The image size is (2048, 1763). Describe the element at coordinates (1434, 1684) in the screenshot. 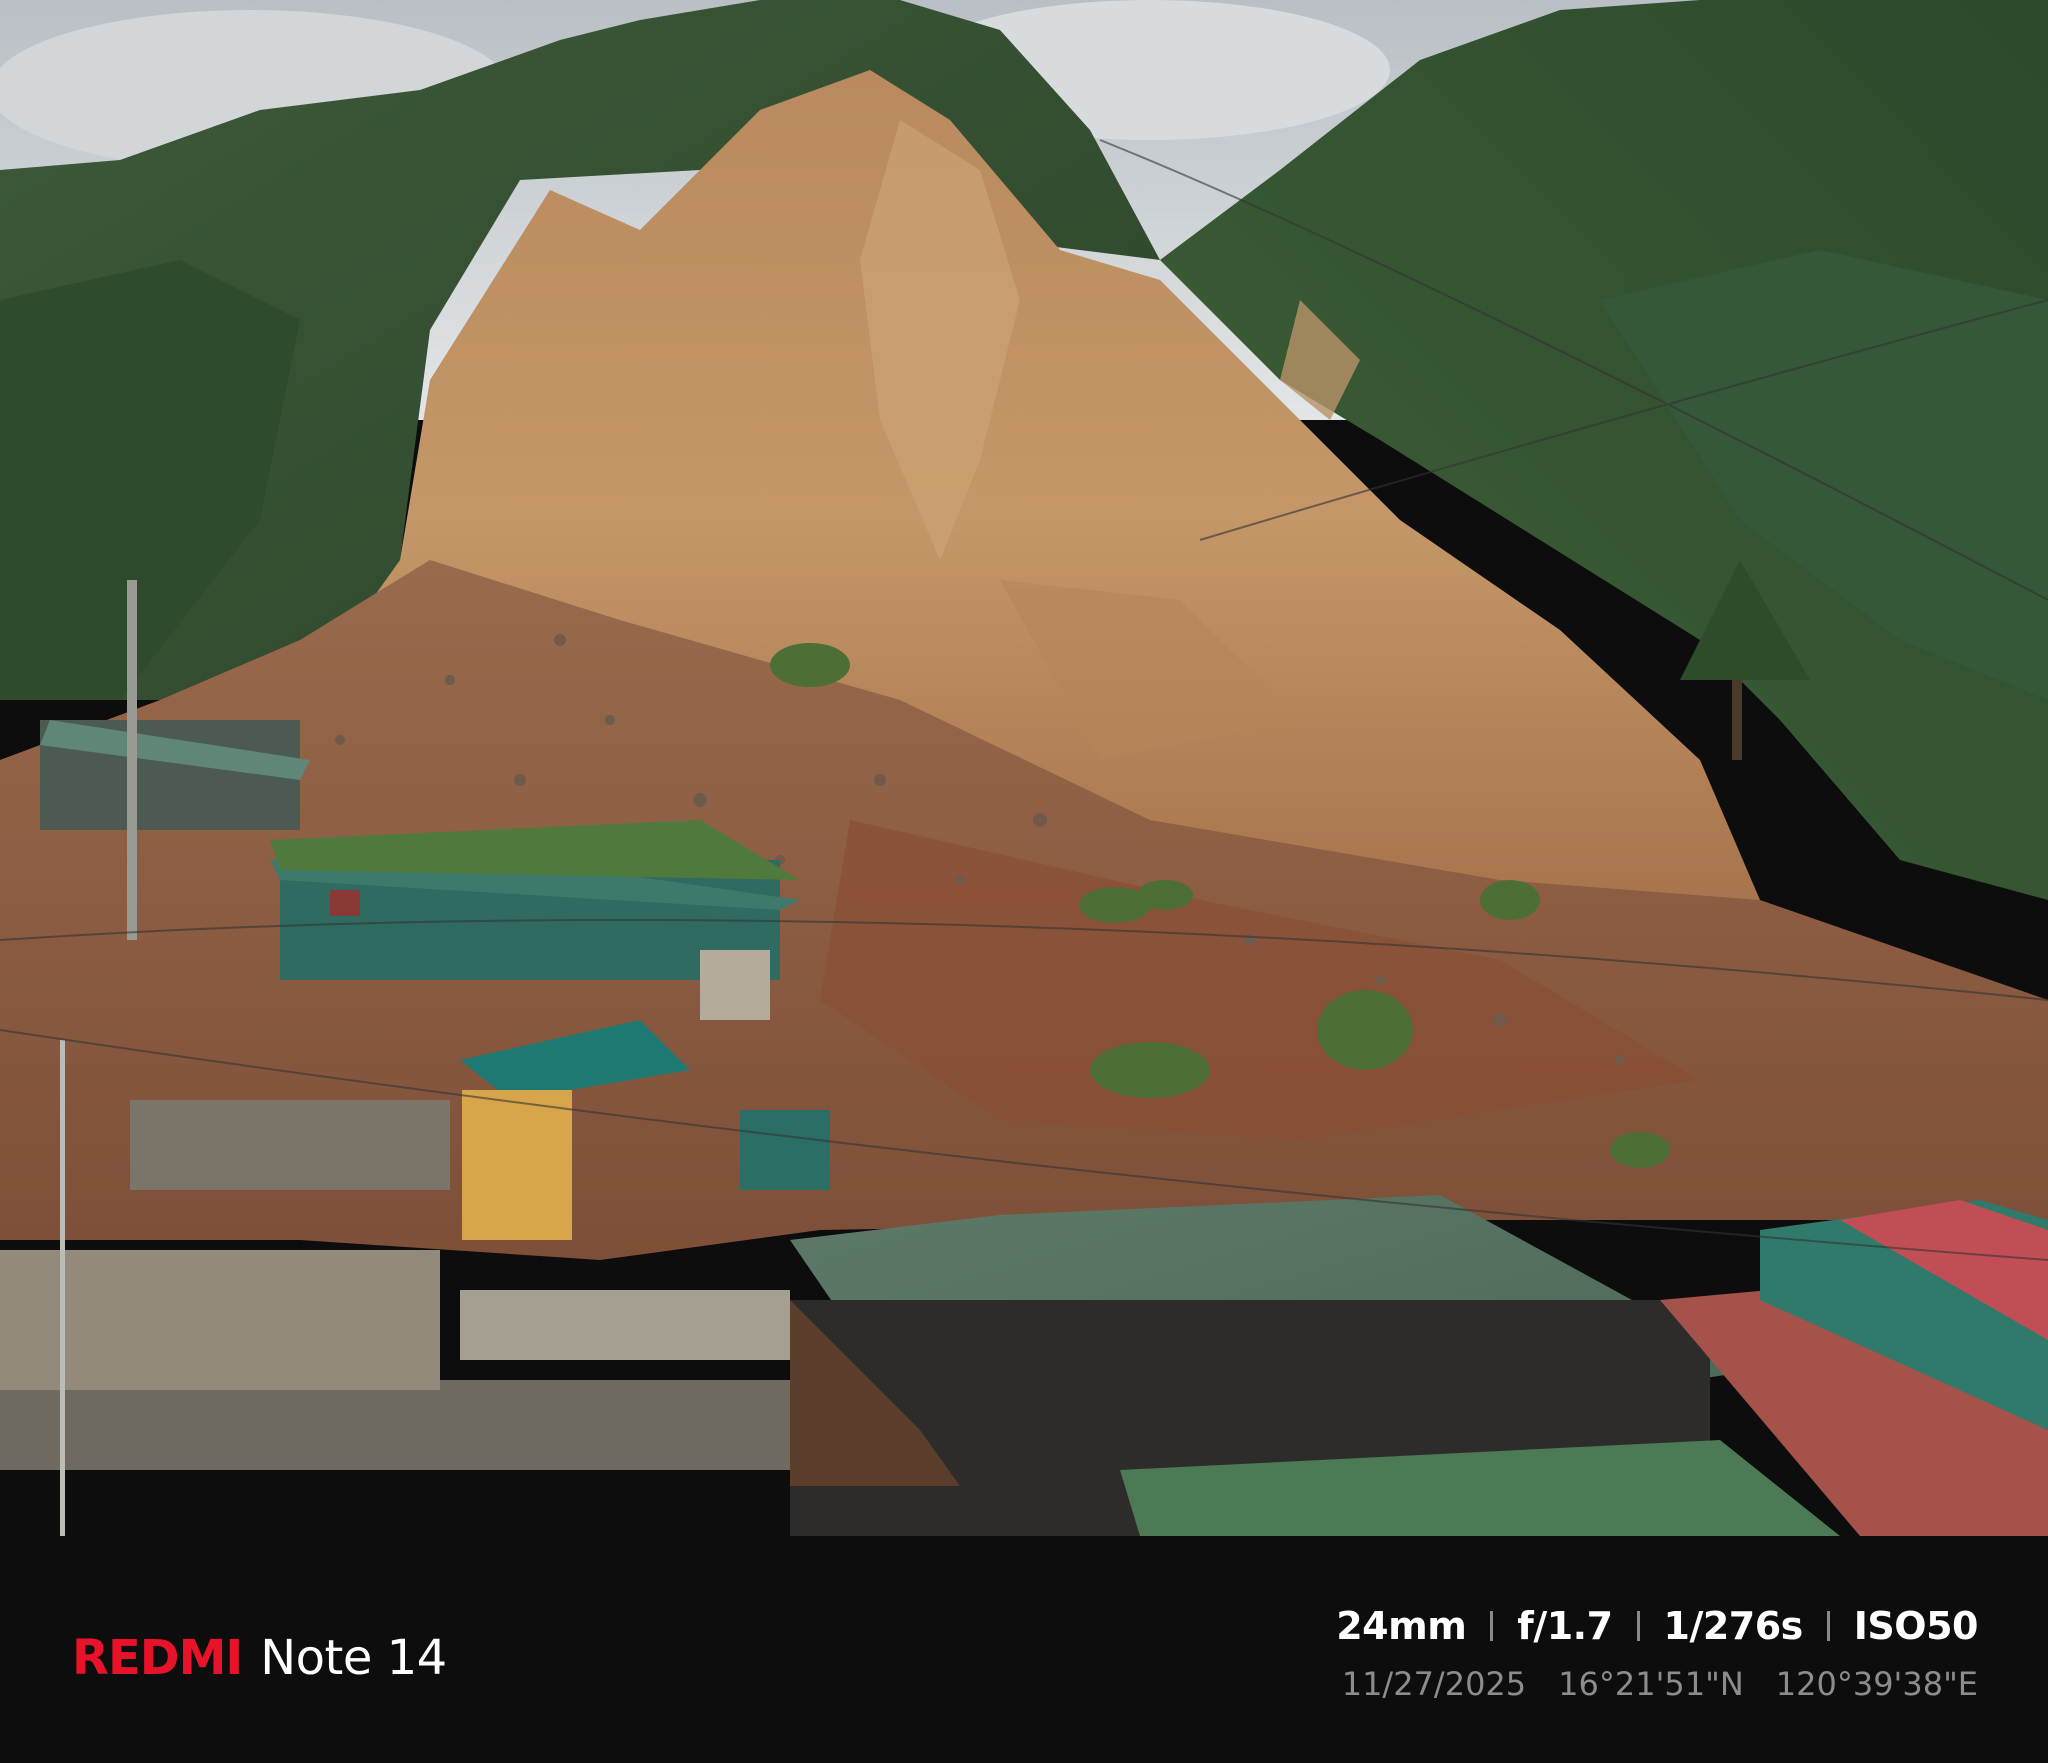

I see `capture-date: 11/27/2025` at that location.